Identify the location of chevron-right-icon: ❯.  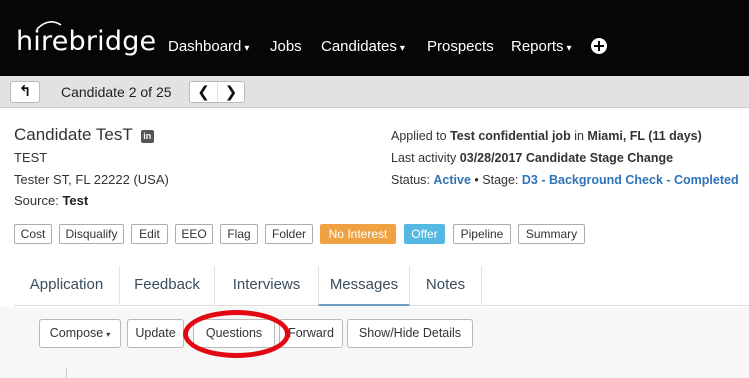
(230, 92).